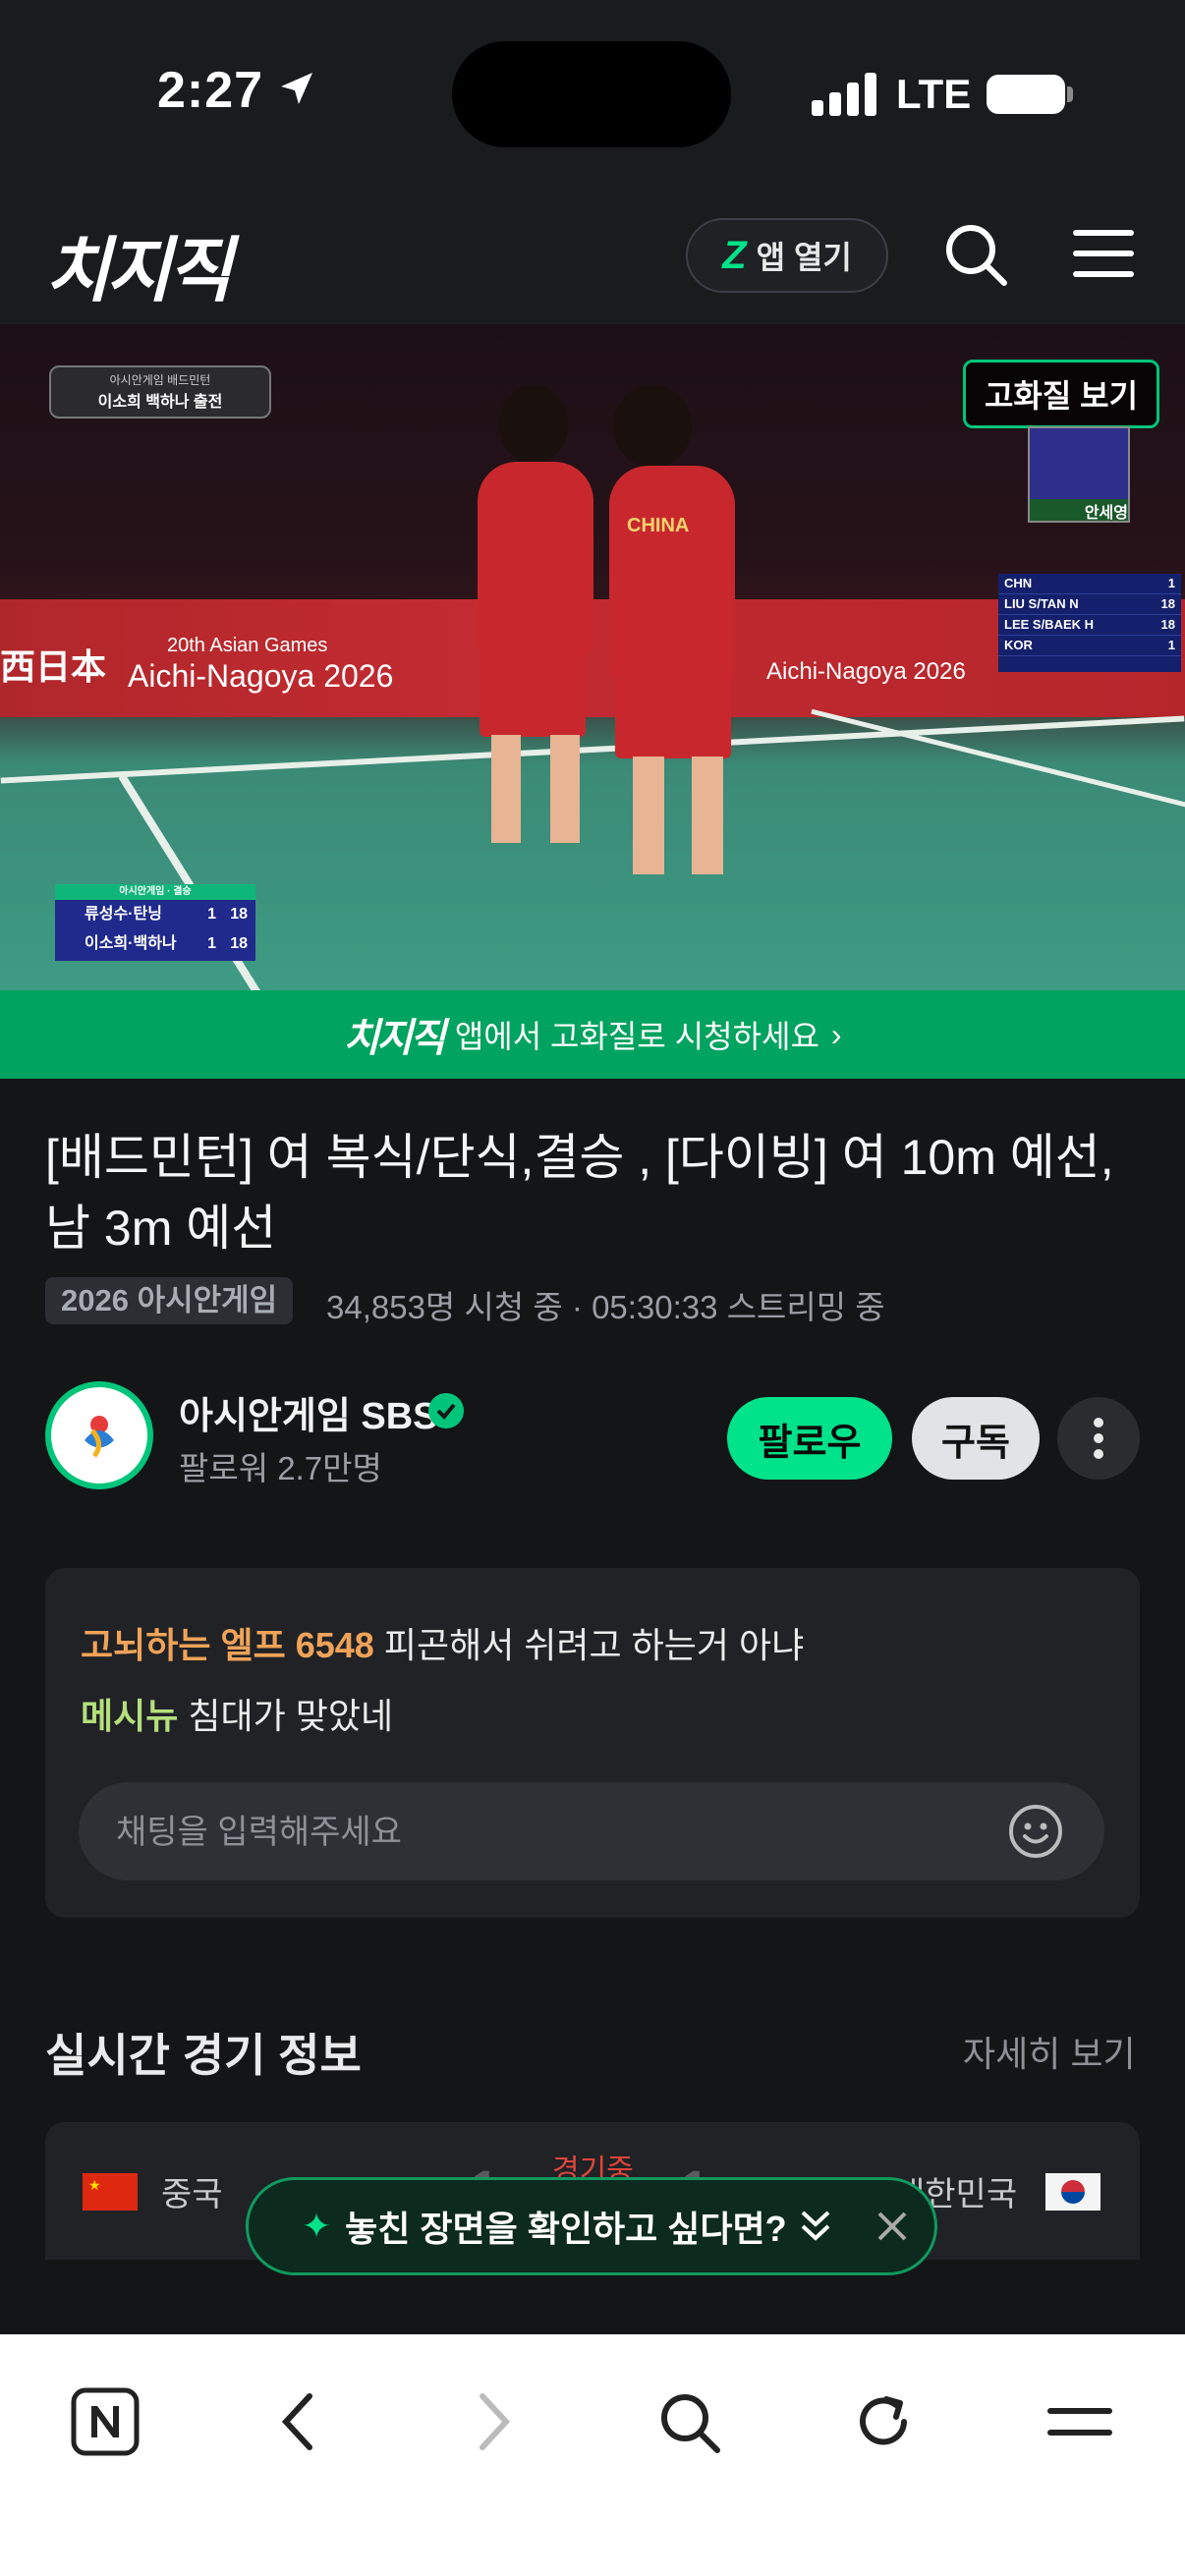  Describe the element at coordinates (592, 1743) in the screenshot. I see `chat-panel: 고뇌하는 엘프 6548 피곤해서 쉬려고 하는거 아냐 메시뉴 침대가 맞았네` at that location.